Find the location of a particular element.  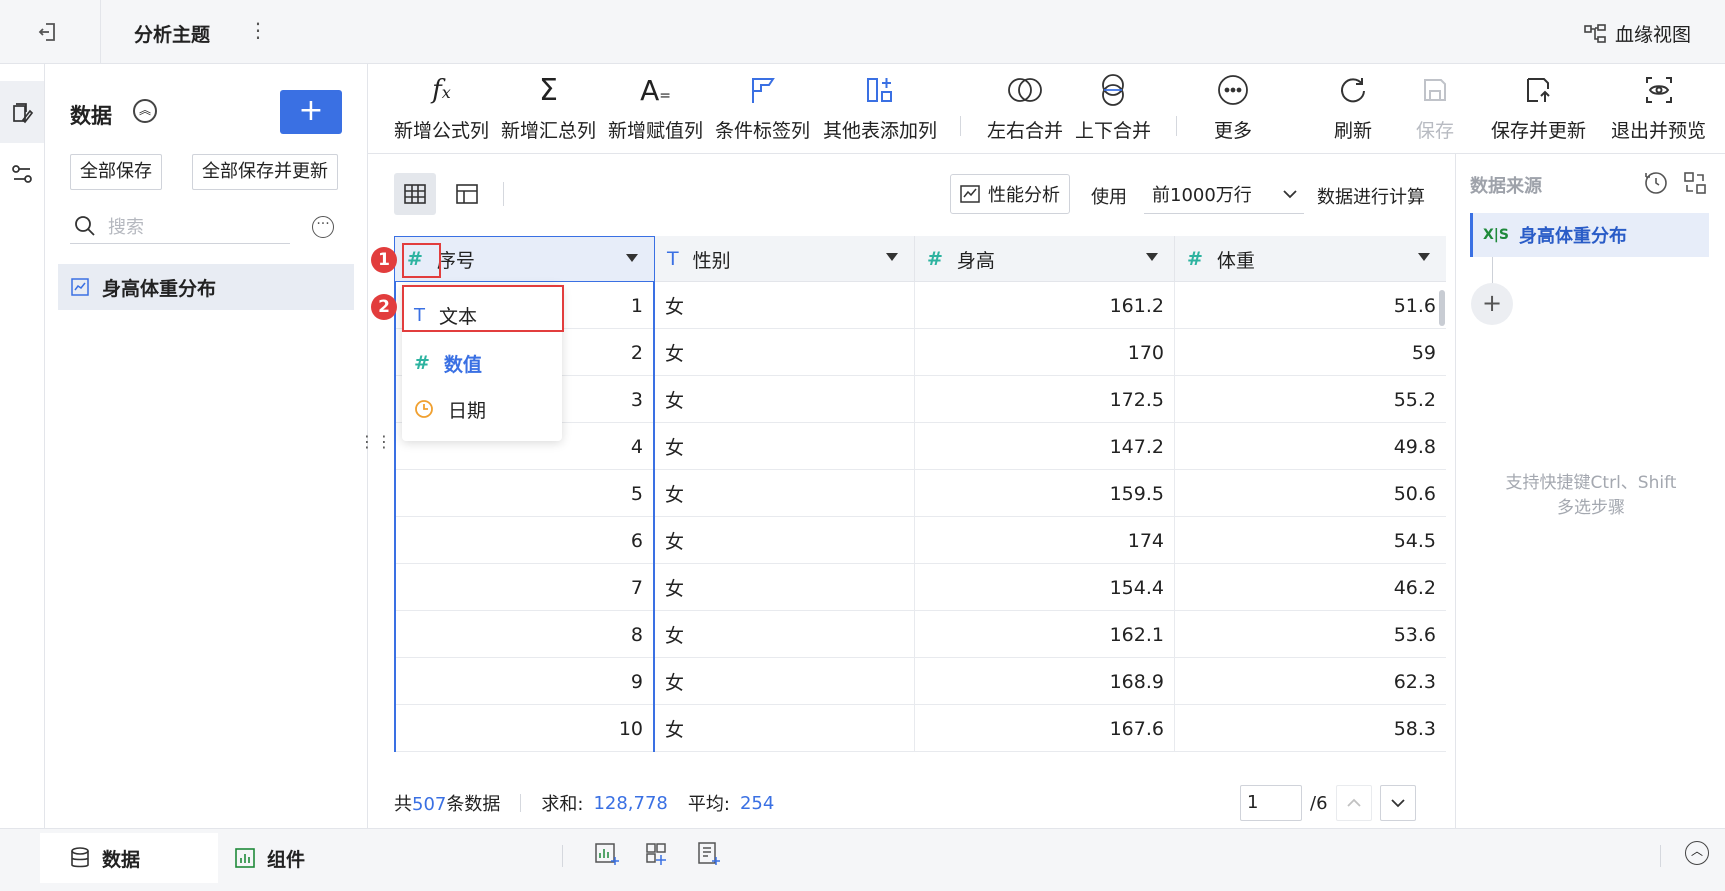

performance-analysis-button: 性能分析 is located at coordinates (1010, 194).